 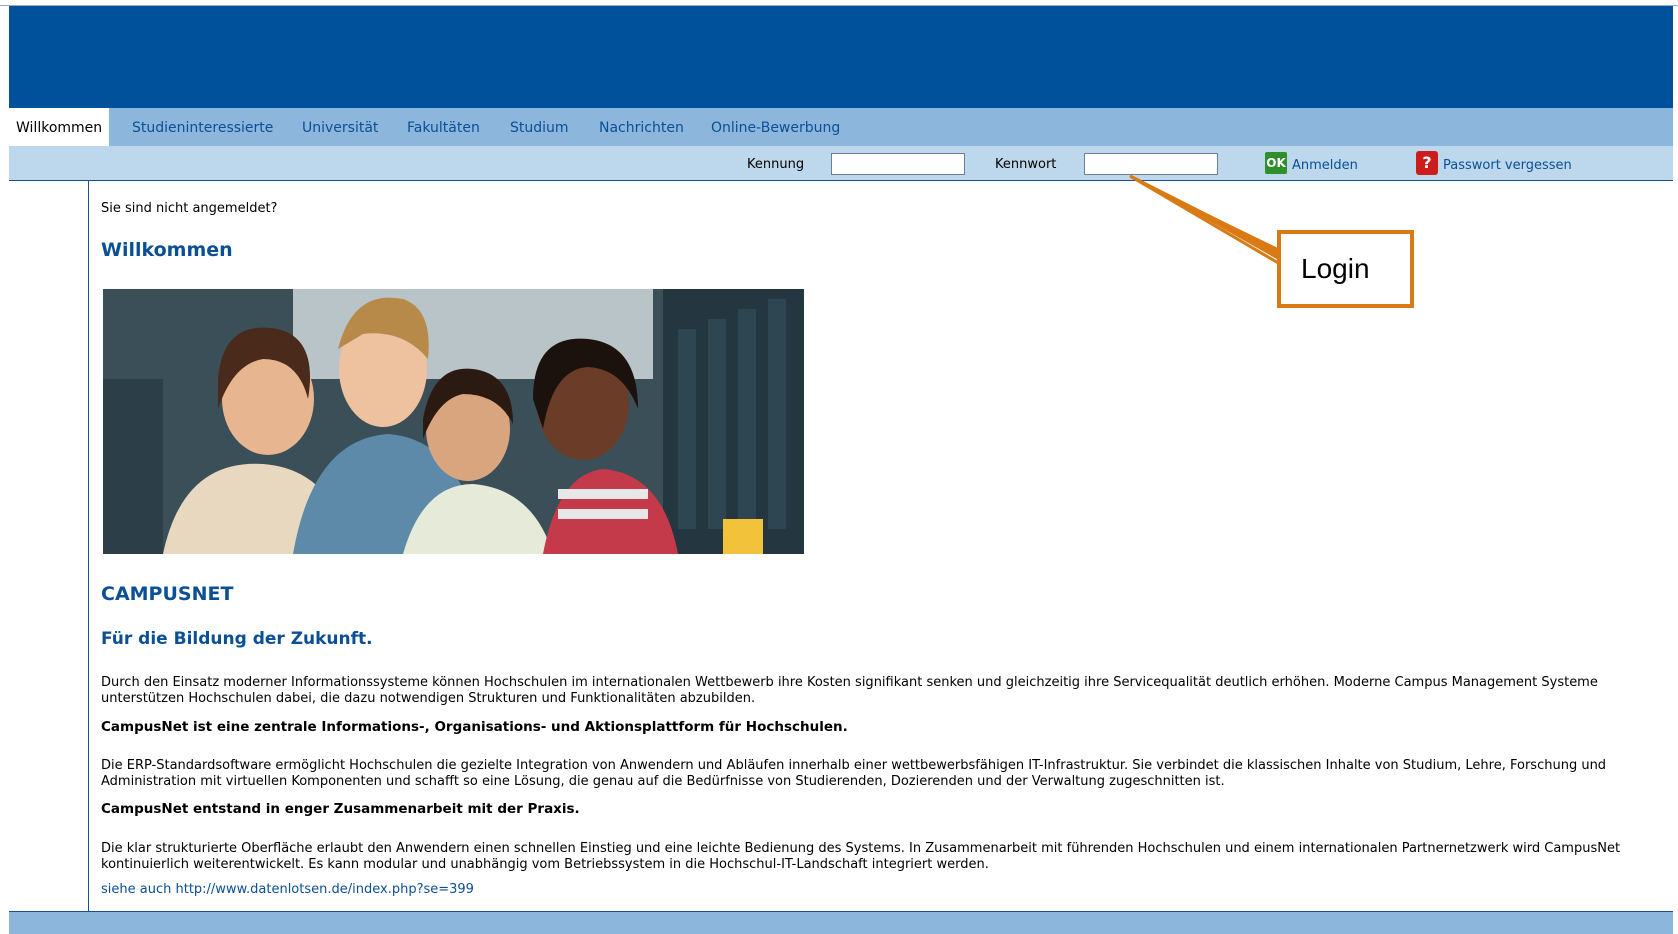 I want to click on help-icon: ?, so click(x=1427, y=163).